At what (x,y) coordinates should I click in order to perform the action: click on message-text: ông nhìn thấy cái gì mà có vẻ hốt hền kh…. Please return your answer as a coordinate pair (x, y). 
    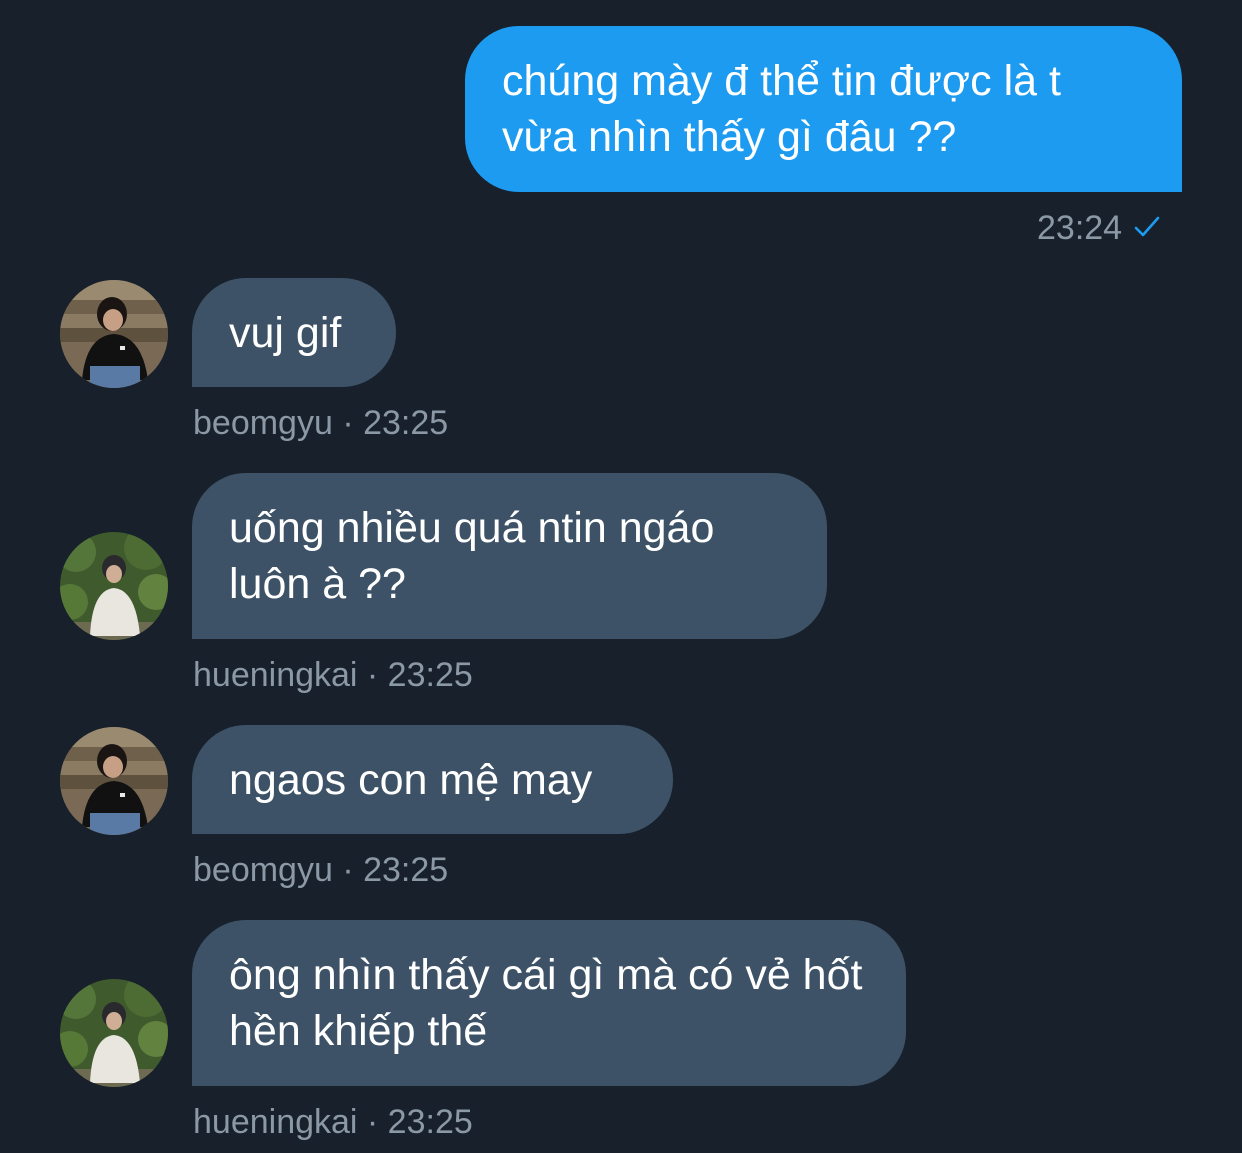
    Looking at the image, I should click on (546, 1003).